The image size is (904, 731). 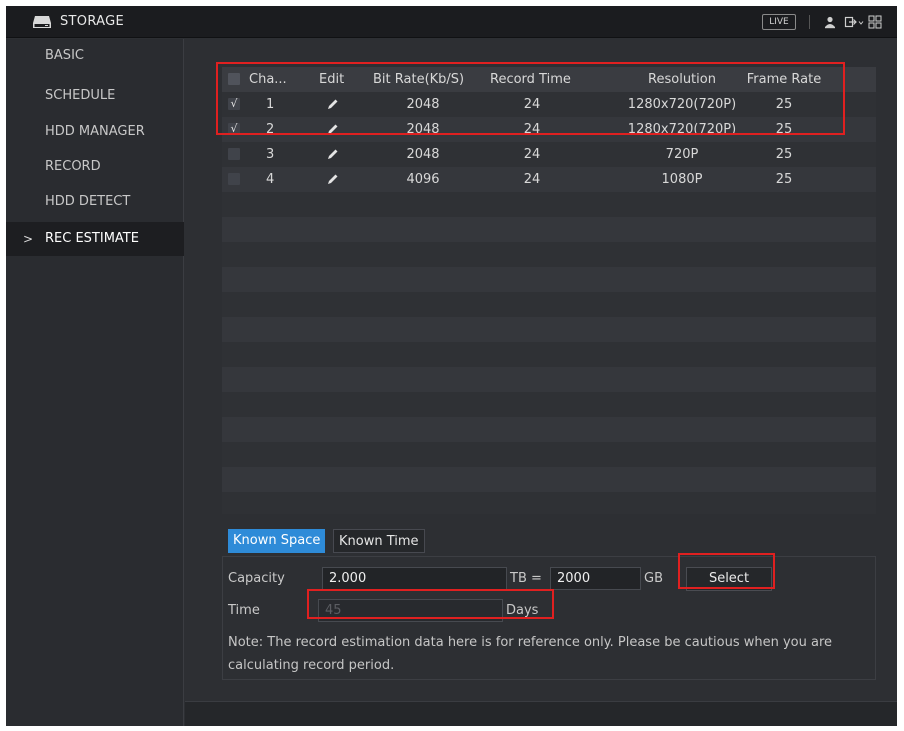 I want to click on sidebar-item-label: HDD MANAGER, so click(x=95, y=131).